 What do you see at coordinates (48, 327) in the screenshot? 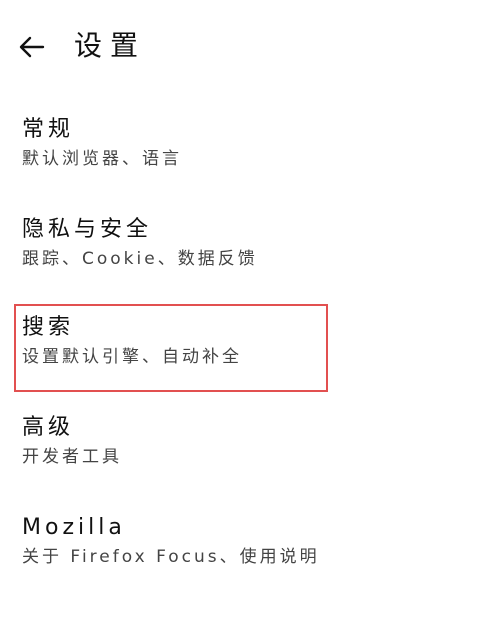
I see `settings-item-label: 搜索` at bounding box center [48, 327].